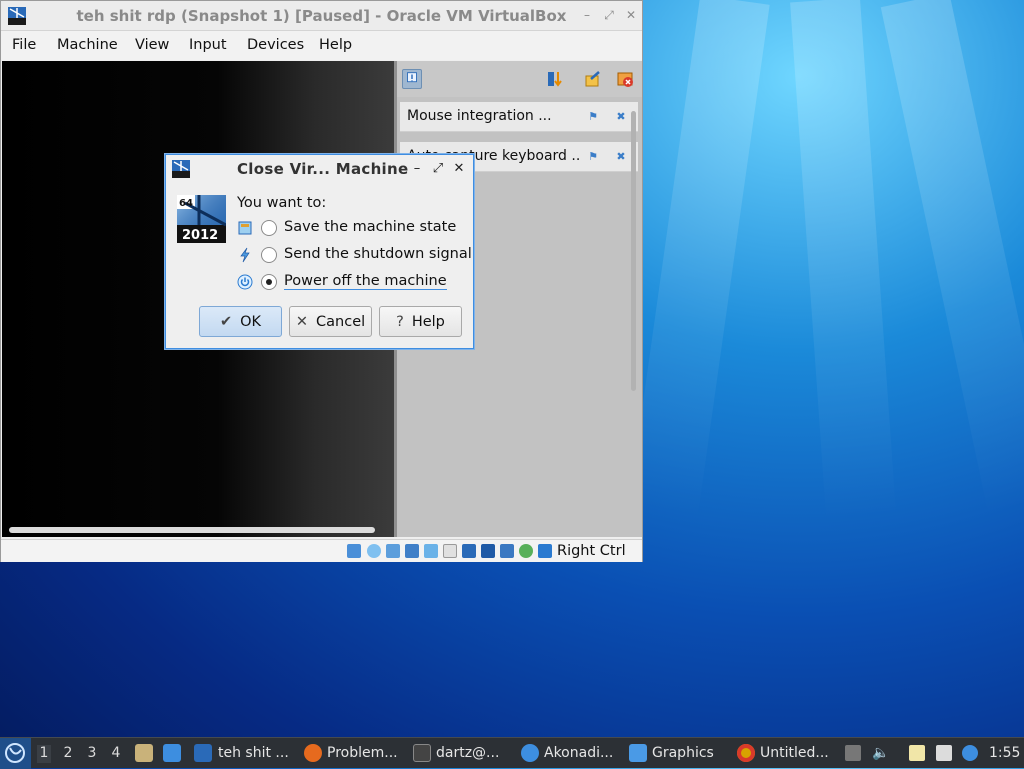  What do you see at coordinates (469, 551) in the screenshot?
I see `display-icon` at bounding box center [469, 551].